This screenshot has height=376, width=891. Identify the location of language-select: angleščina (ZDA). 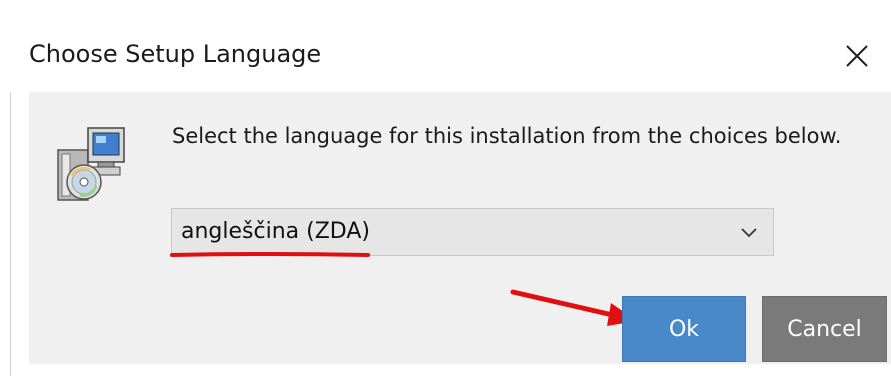
(472, 232).